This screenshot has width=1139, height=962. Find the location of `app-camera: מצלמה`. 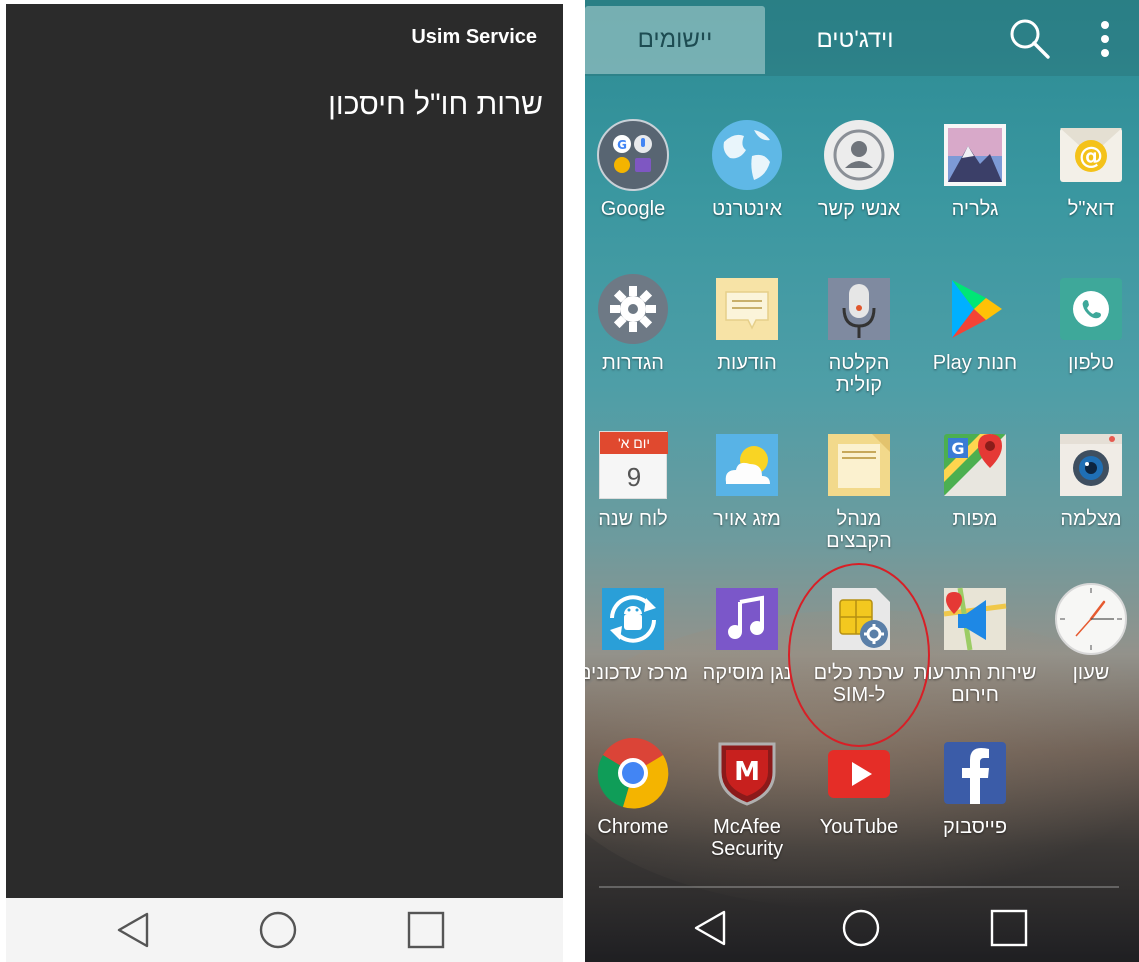

app-camera: מצלמה is located at coordinates (1086, 479).